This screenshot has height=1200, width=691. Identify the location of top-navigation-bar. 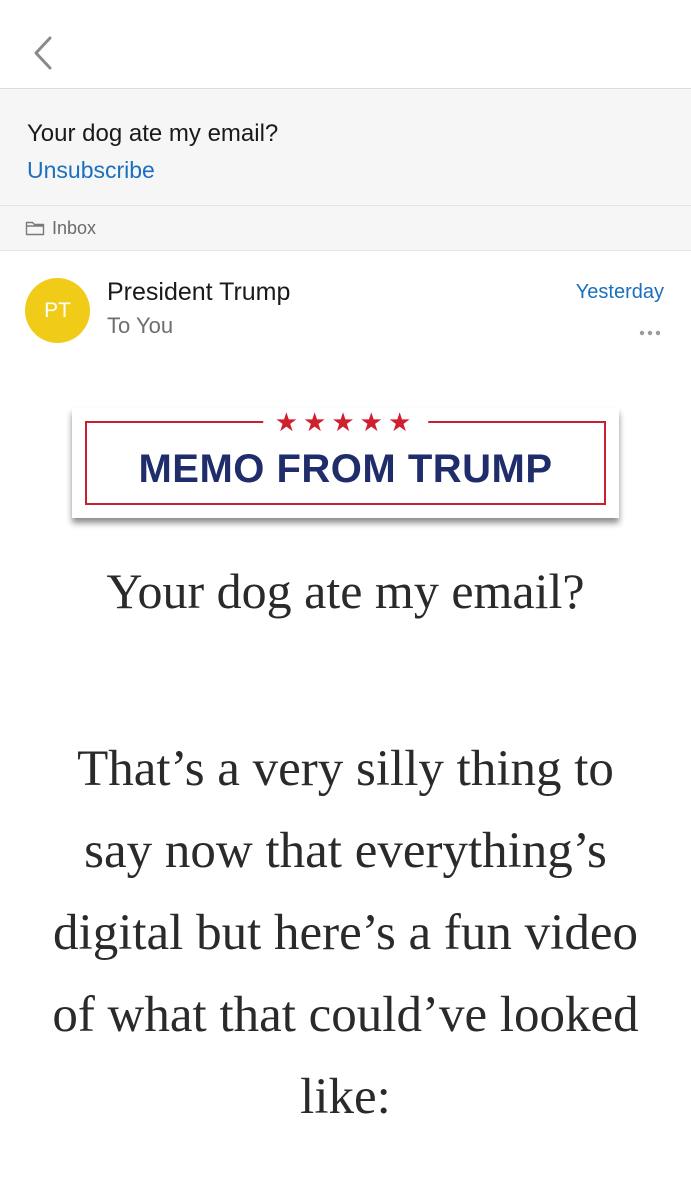
(345, 44).